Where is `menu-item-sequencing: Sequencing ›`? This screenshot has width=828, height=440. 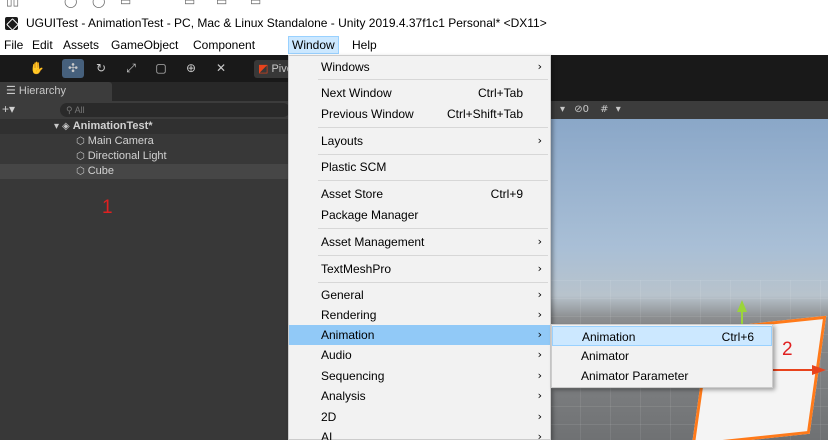
menu-item-sequencing: Sequencing › is located at coordinates (419, 376).